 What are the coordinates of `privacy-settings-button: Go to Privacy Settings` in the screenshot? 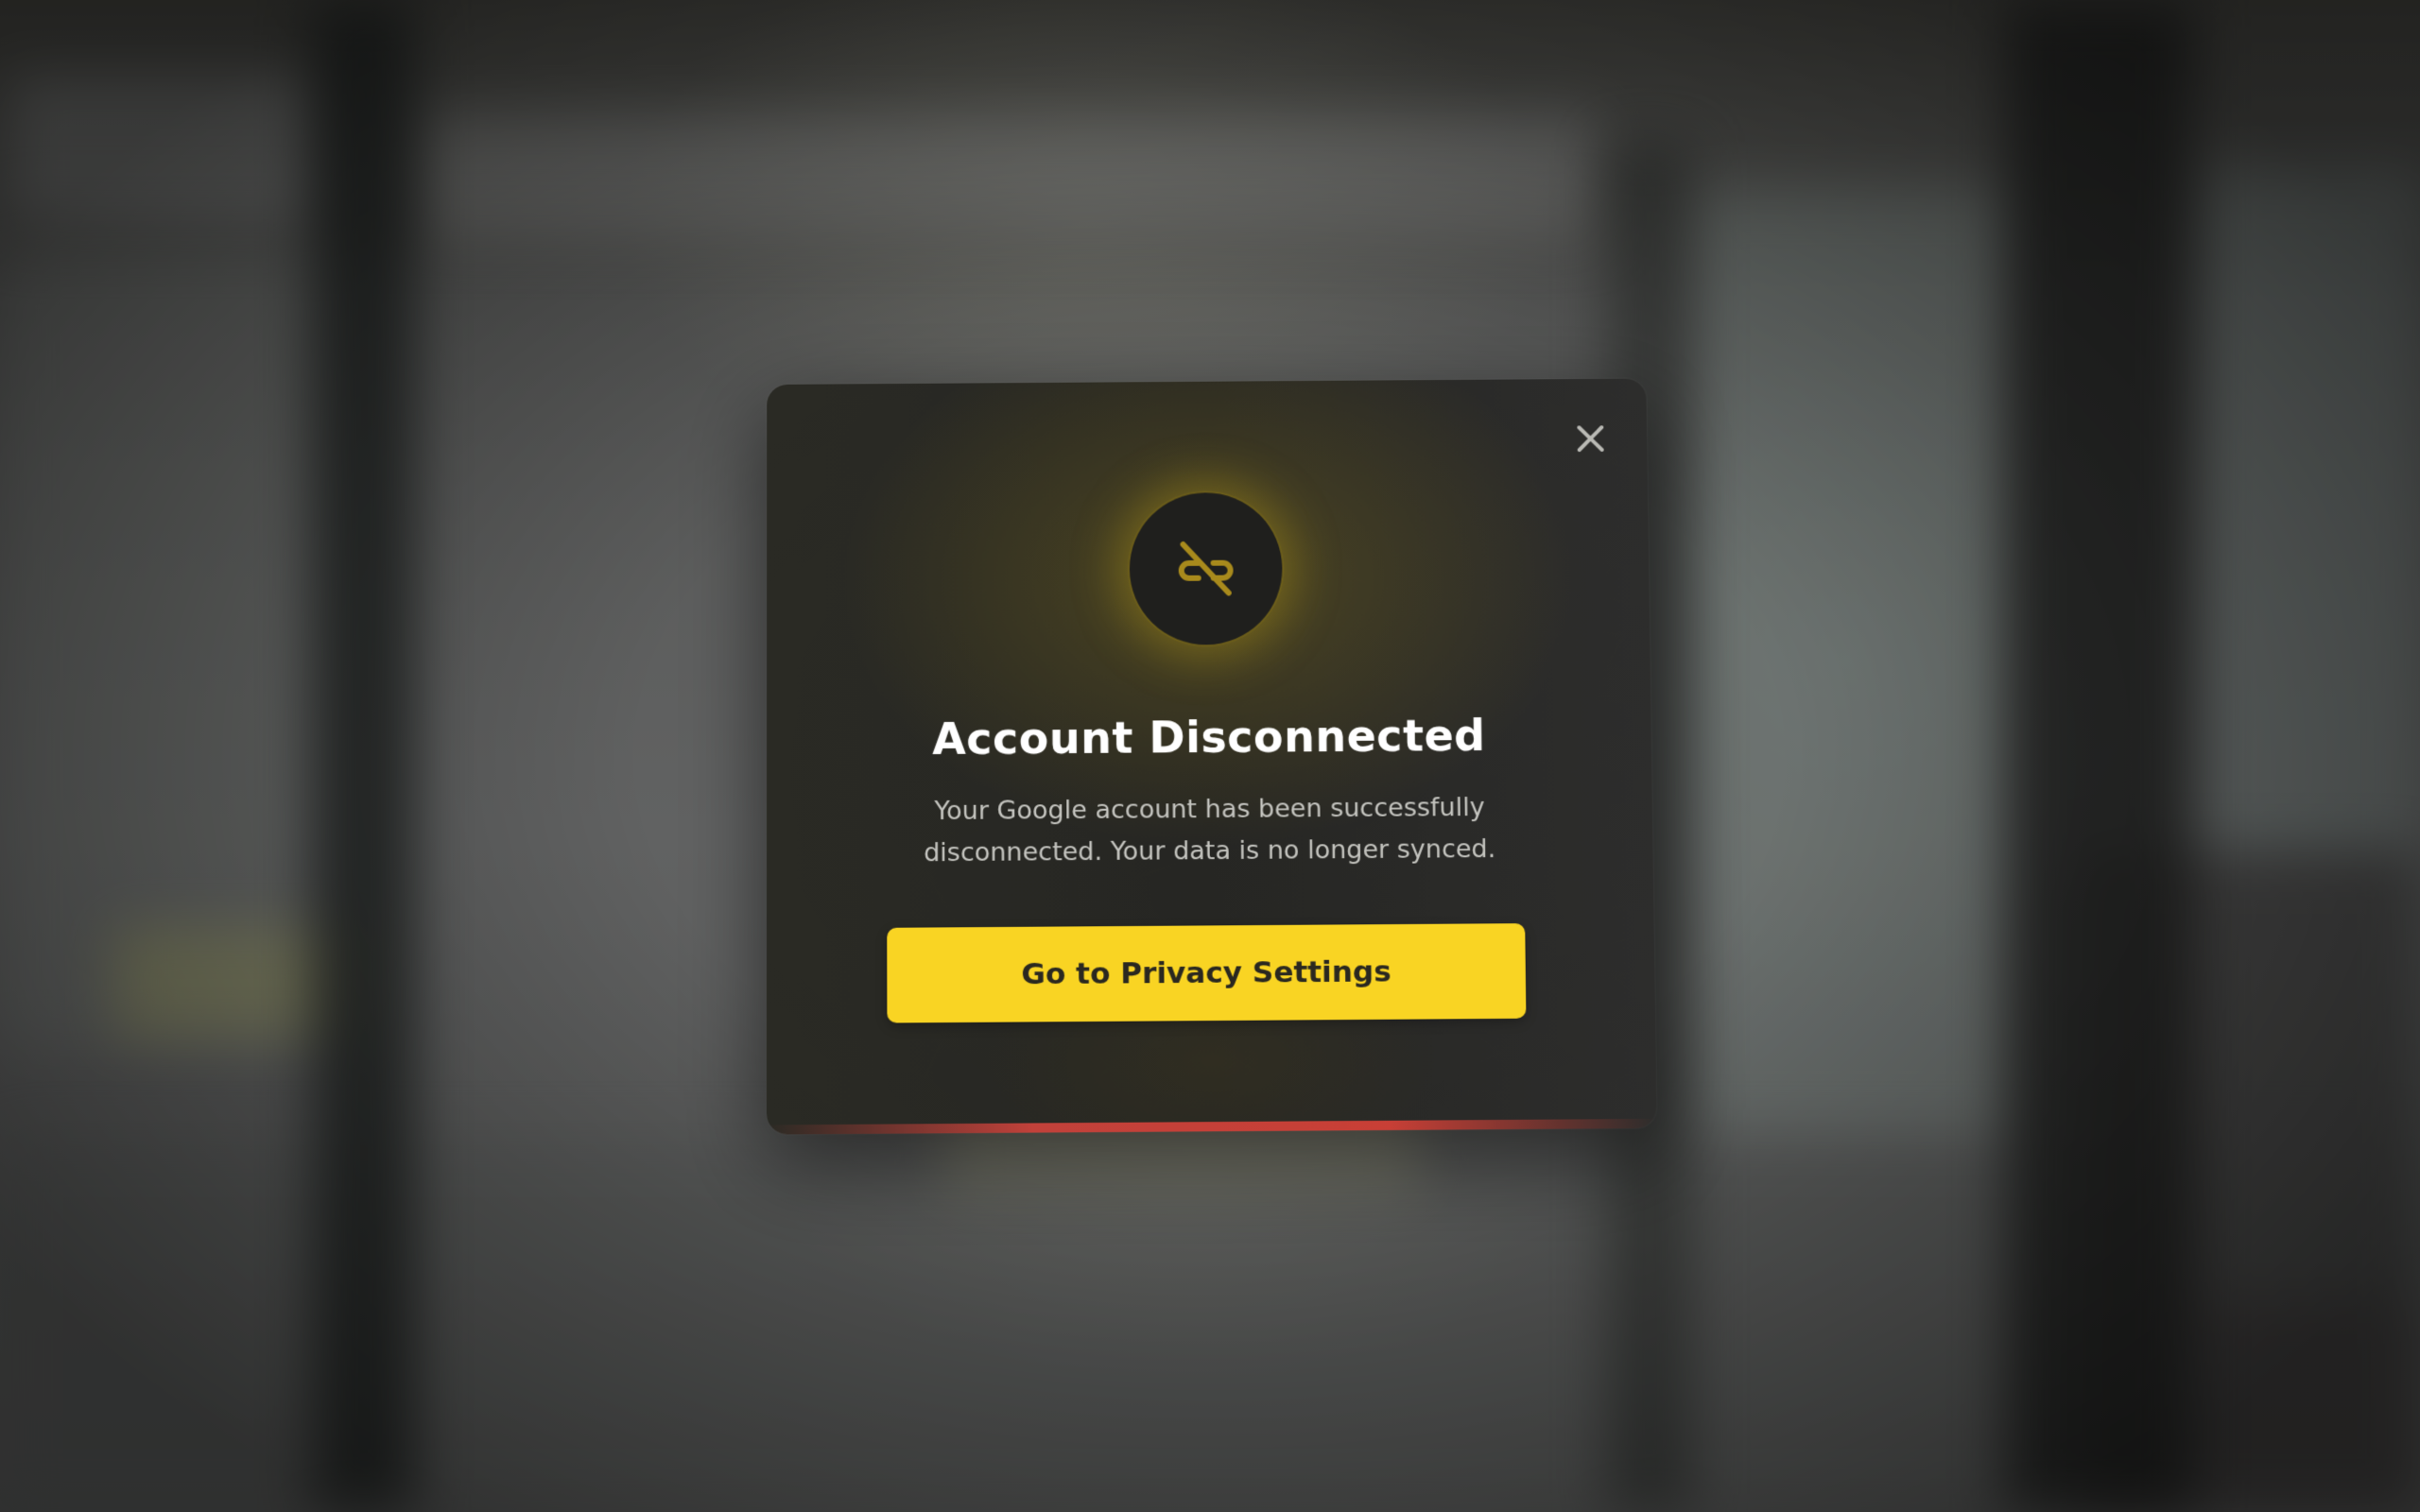 It's located at (1207, 973).